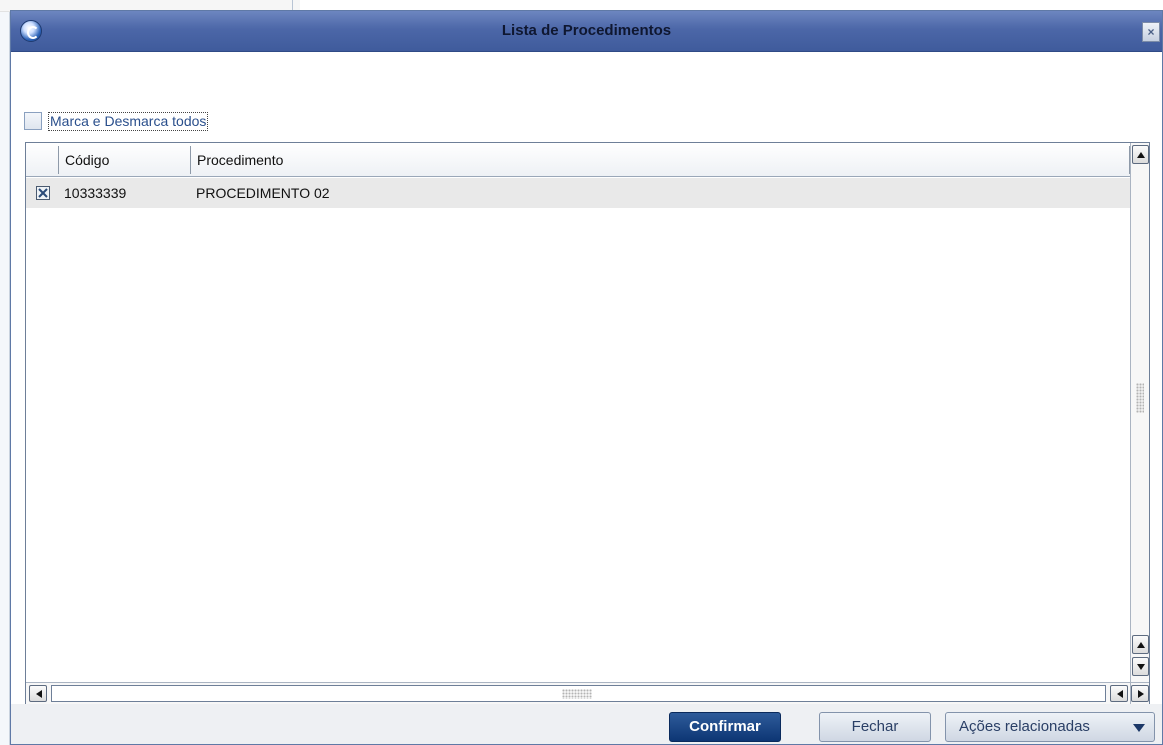 The height and width of the screenshot is (745, 1163). I want to click on chevron-down-icon, so click(1139, 728).